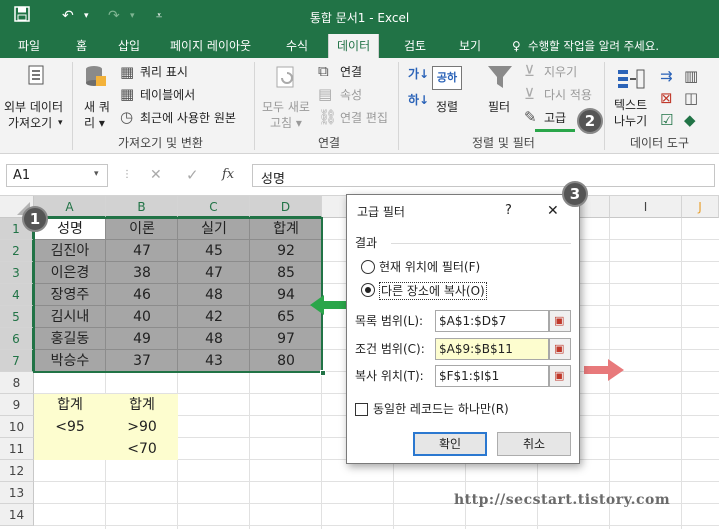  What do you see at coordinates (499, 107) in the screenshot?
I see `filter-button: 필터` at bounding box center [499, 107].